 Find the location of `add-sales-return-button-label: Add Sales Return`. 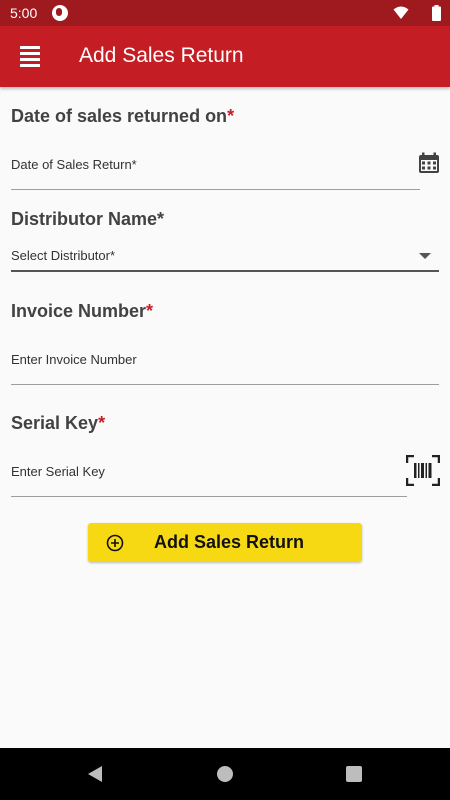

add-sales-return-button-label: Add Sales Return is located at coordinates (229, 542).